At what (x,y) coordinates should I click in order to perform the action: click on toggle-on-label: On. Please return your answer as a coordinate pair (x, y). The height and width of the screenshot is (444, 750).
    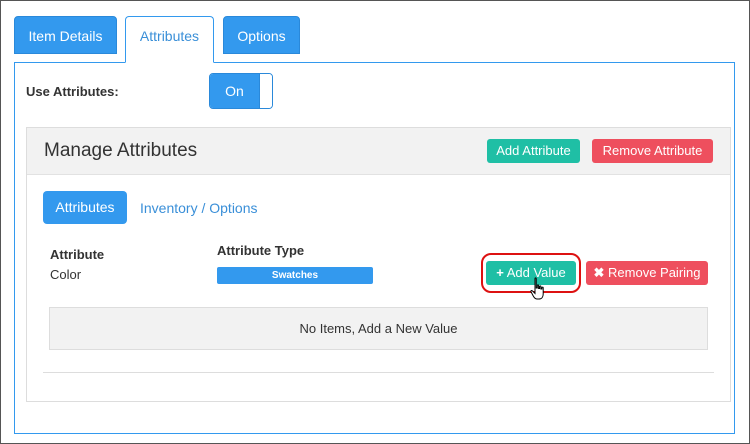
    Looking at the image, I should click on (234, 91).